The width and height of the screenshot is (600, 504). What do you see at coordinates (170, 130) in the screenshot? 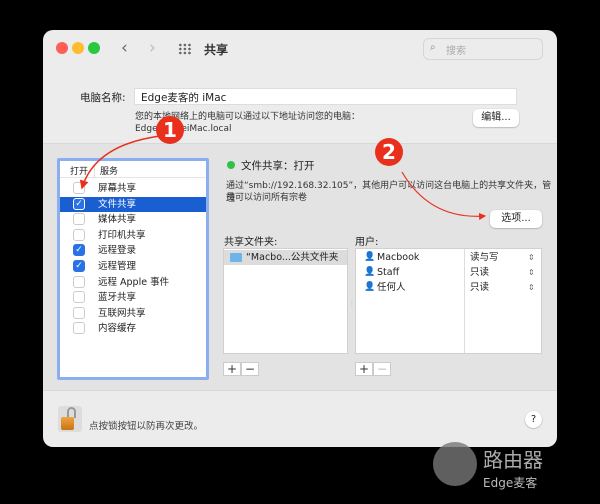
I see `annotation-1: 1` at bounding box center [170, 130].